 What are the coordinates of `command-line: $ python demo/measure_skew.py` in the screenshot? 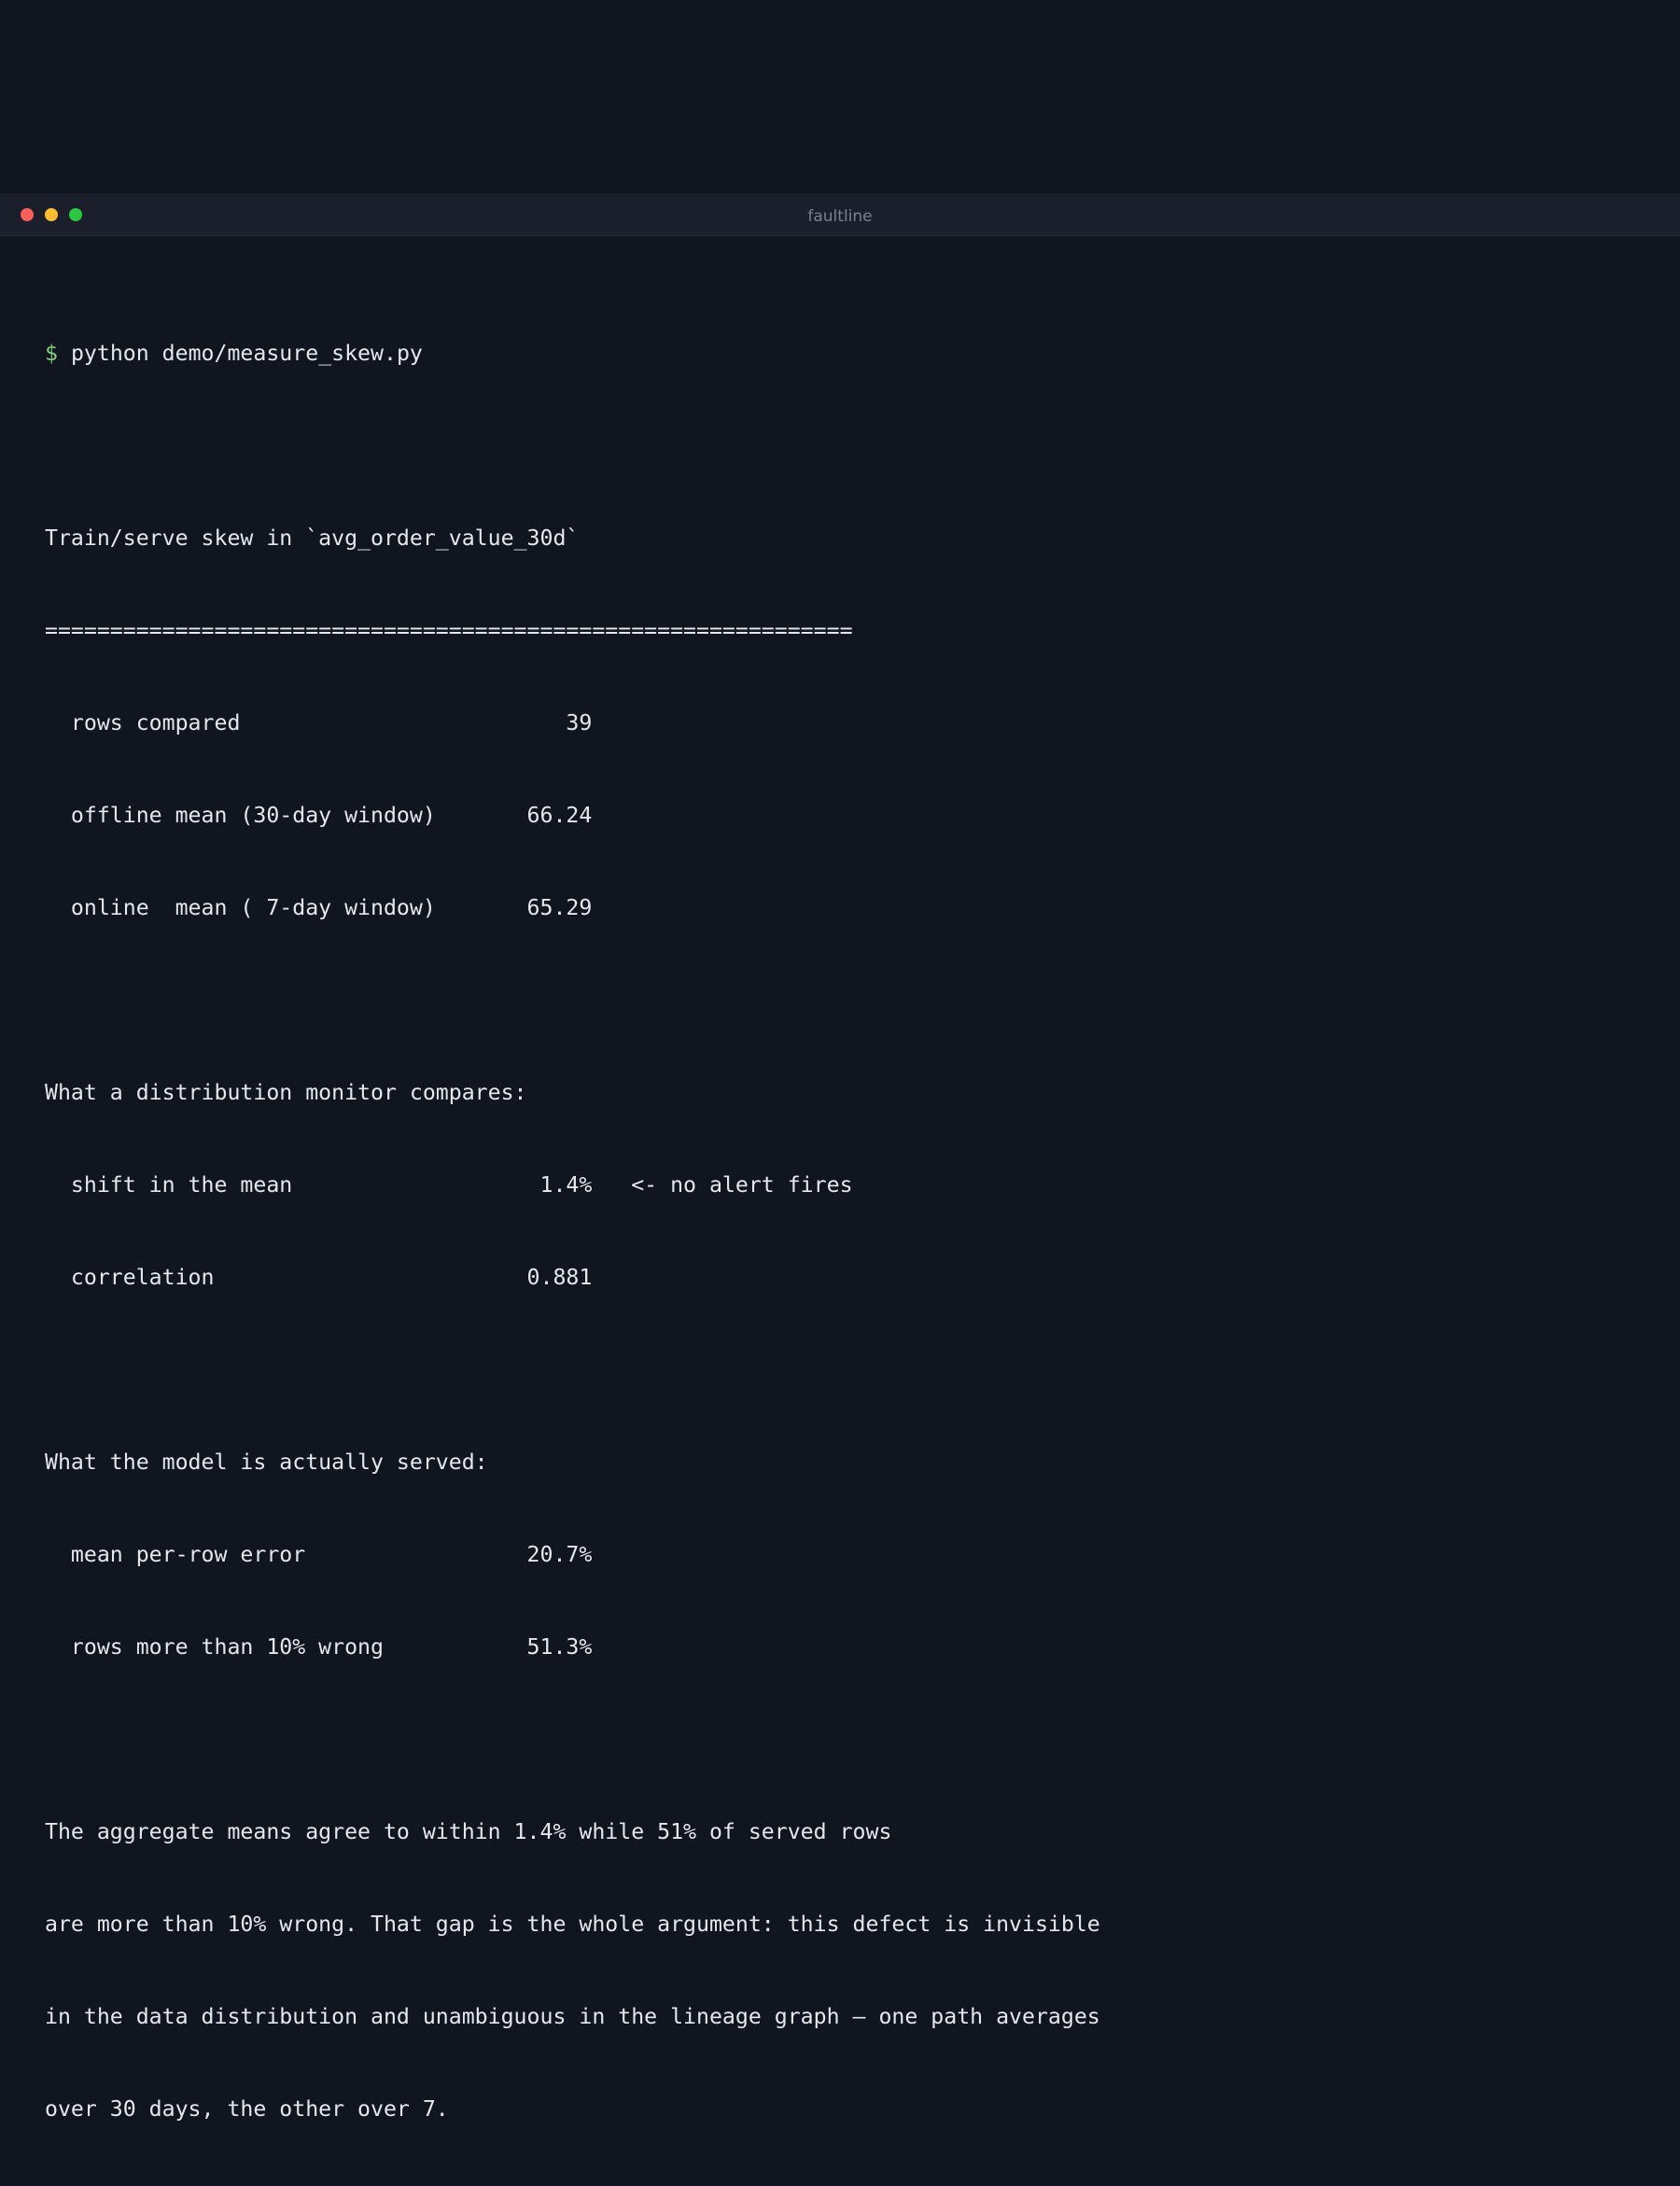 It's located at (572, 353).